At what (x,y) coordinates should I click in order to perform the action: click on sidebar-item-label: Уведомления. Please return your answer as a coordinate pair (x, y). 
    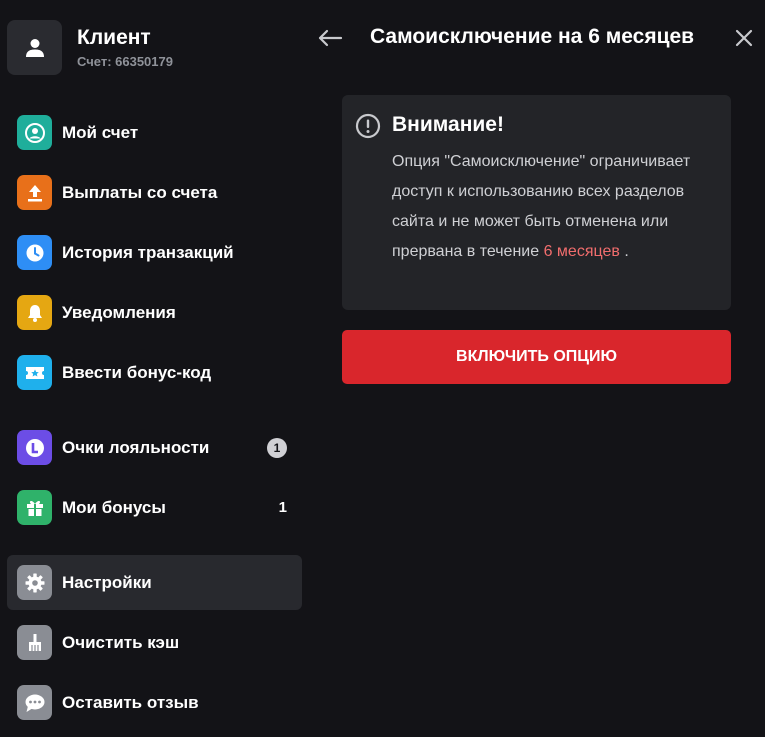
    Looking at the image, I should click on (119, 312).